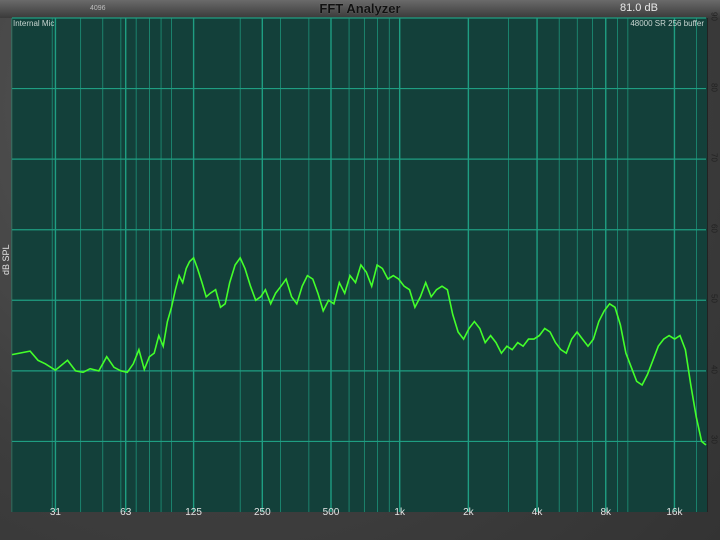  What do you see at coordinates (667, 23) in the screenshot?
I see `buffer-info-label: 48000 SR 256 buffer` at bounding box center [667, 23].